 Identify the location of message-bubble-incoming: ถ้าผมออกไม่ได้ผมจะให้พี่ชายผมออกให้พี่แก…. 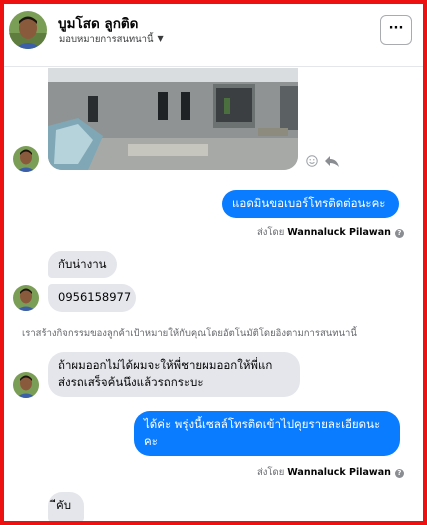
(174, 374).